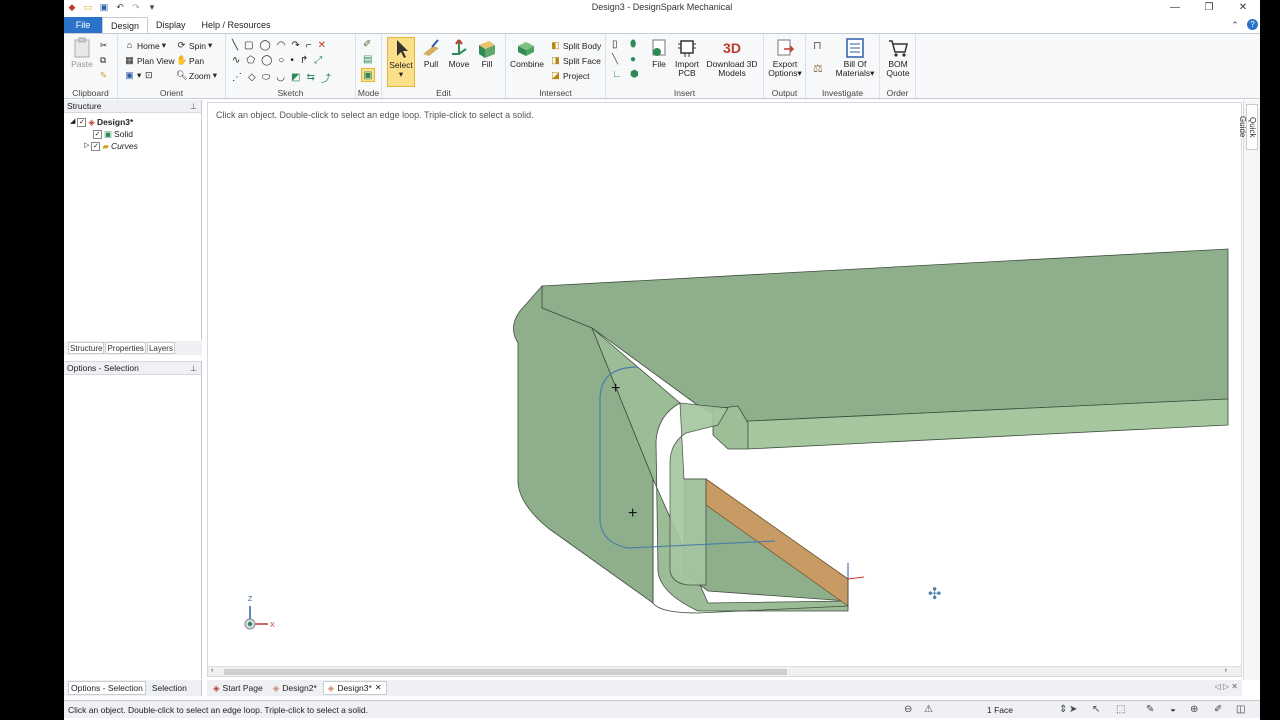 This screenshot has height=720, width=1280. I want to click on sphere-icon: ●, so click(633, 59).